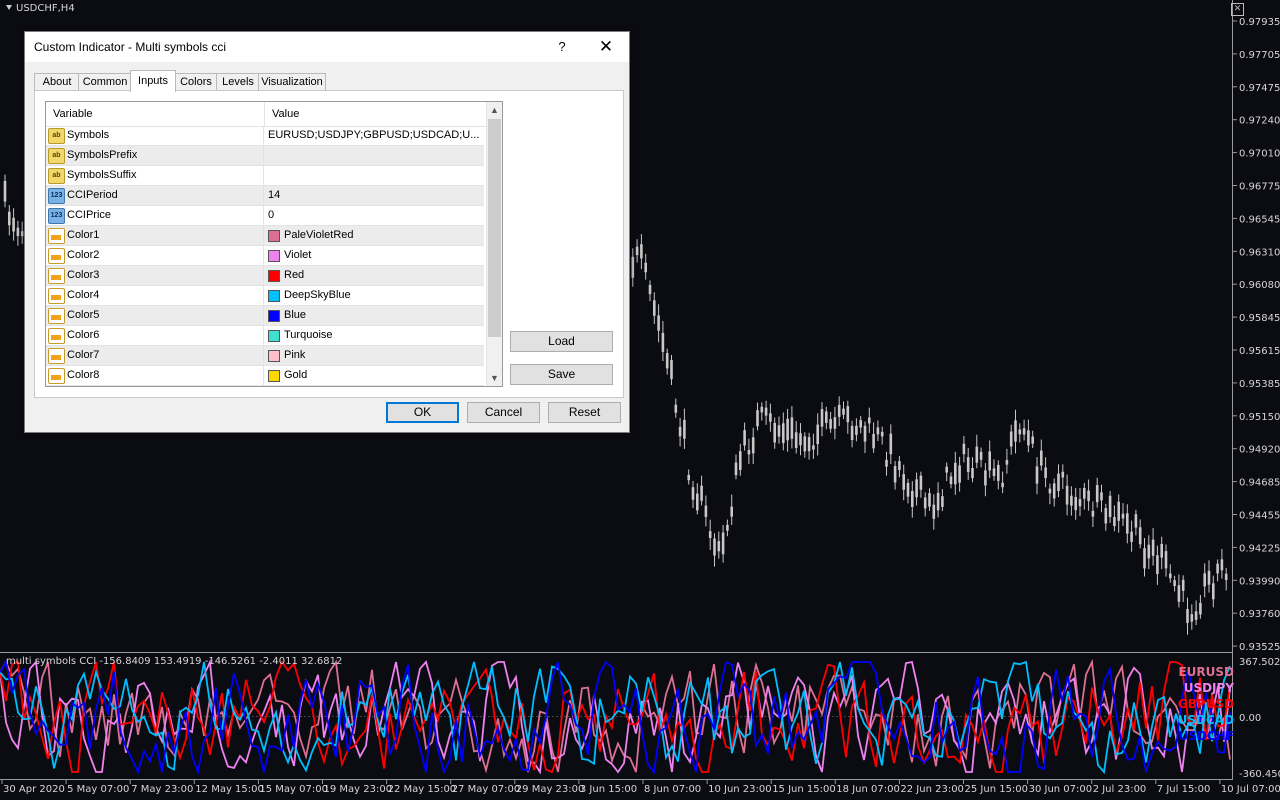 The image size is (1280, 800). What do you see at coordinates (297, 255) in the screenshot?
I see `variable-value: Violet` at bounding box center [297, 255].